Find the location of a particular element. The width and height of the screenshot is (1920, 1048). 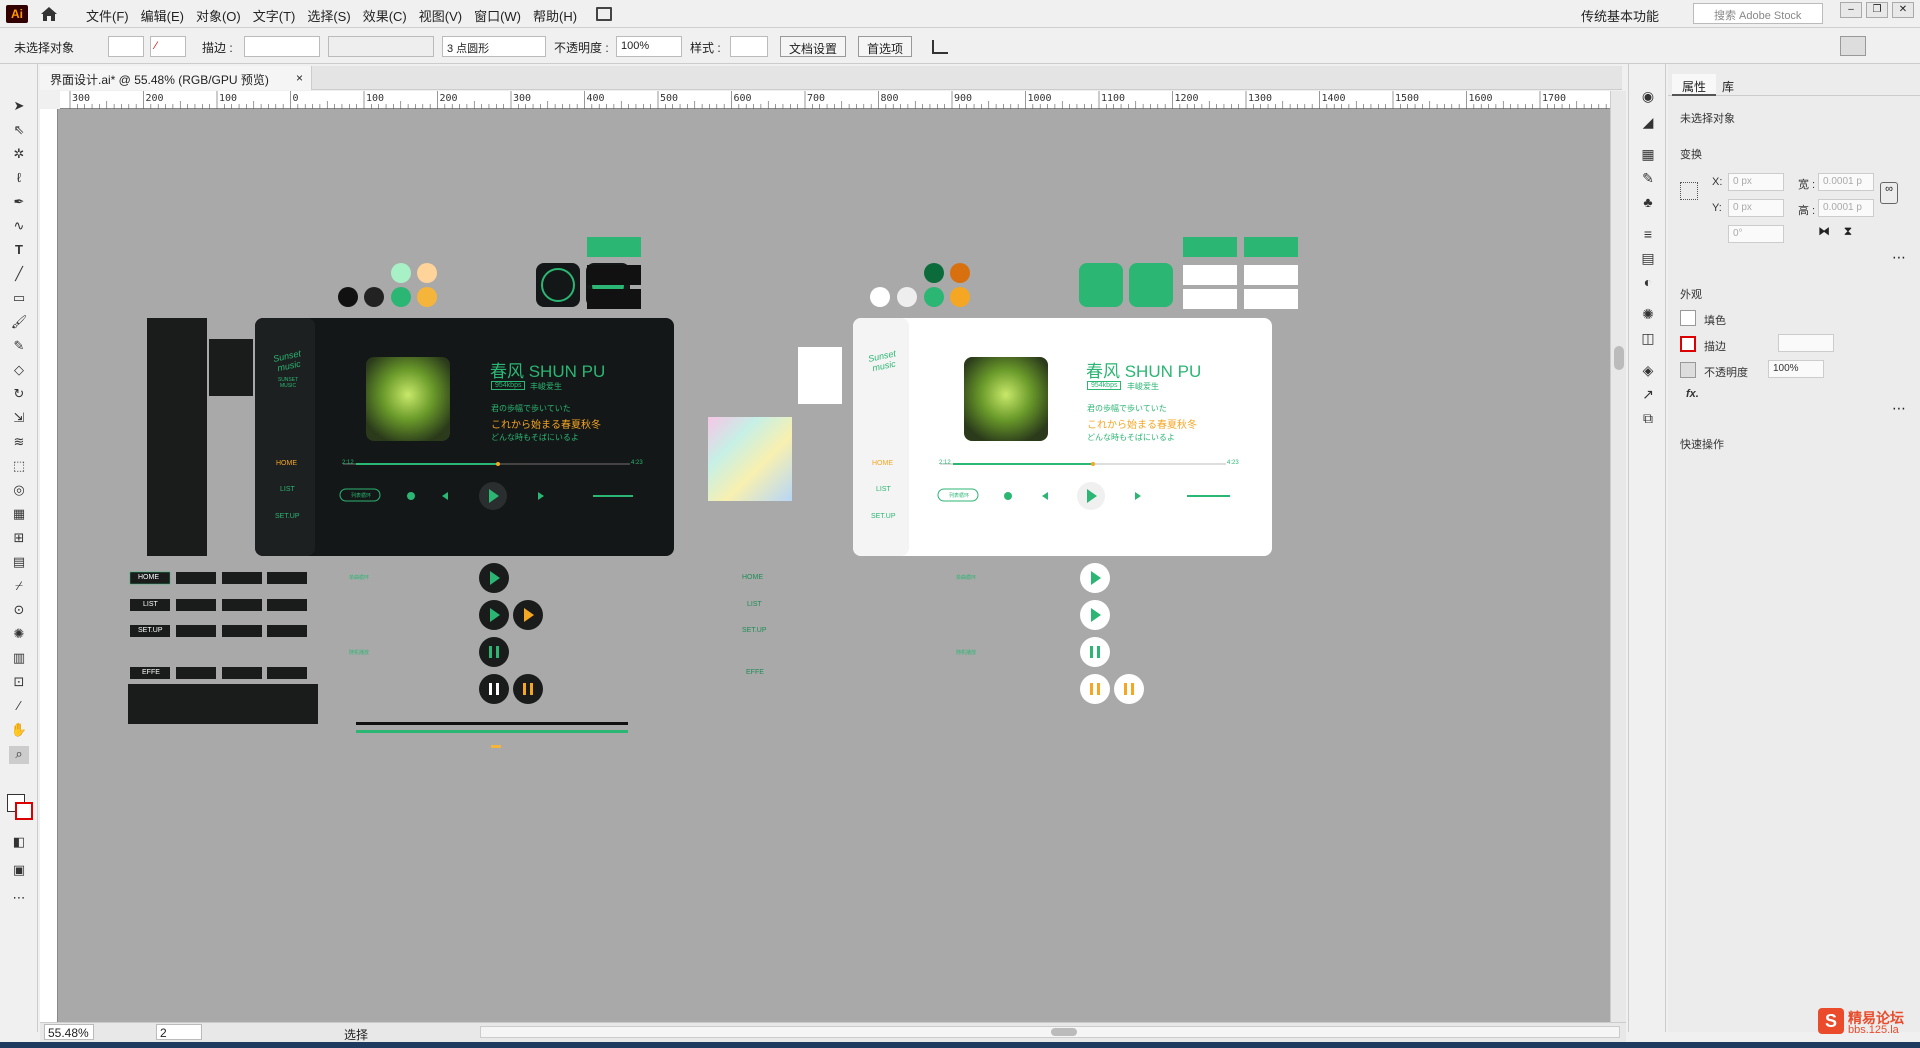

artboards-icon: ⧉ is located at coordinates (1648, 419).